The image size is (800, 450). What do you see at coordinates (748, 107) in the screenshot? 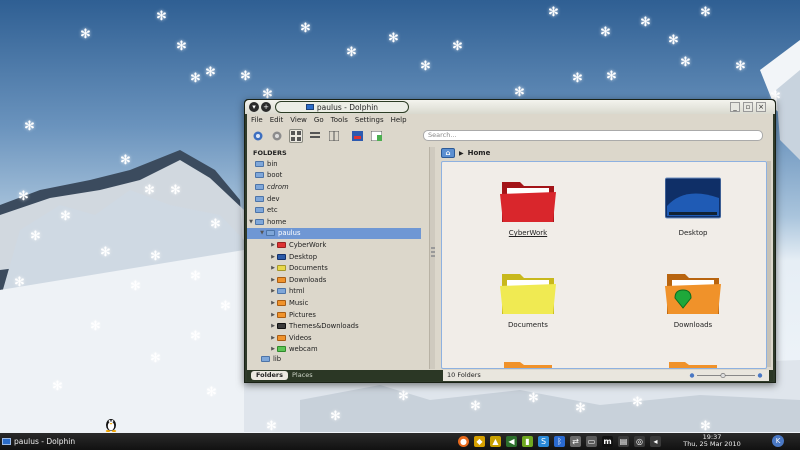
I see `maximize-button: ▫` at bounding box center [748, 107].